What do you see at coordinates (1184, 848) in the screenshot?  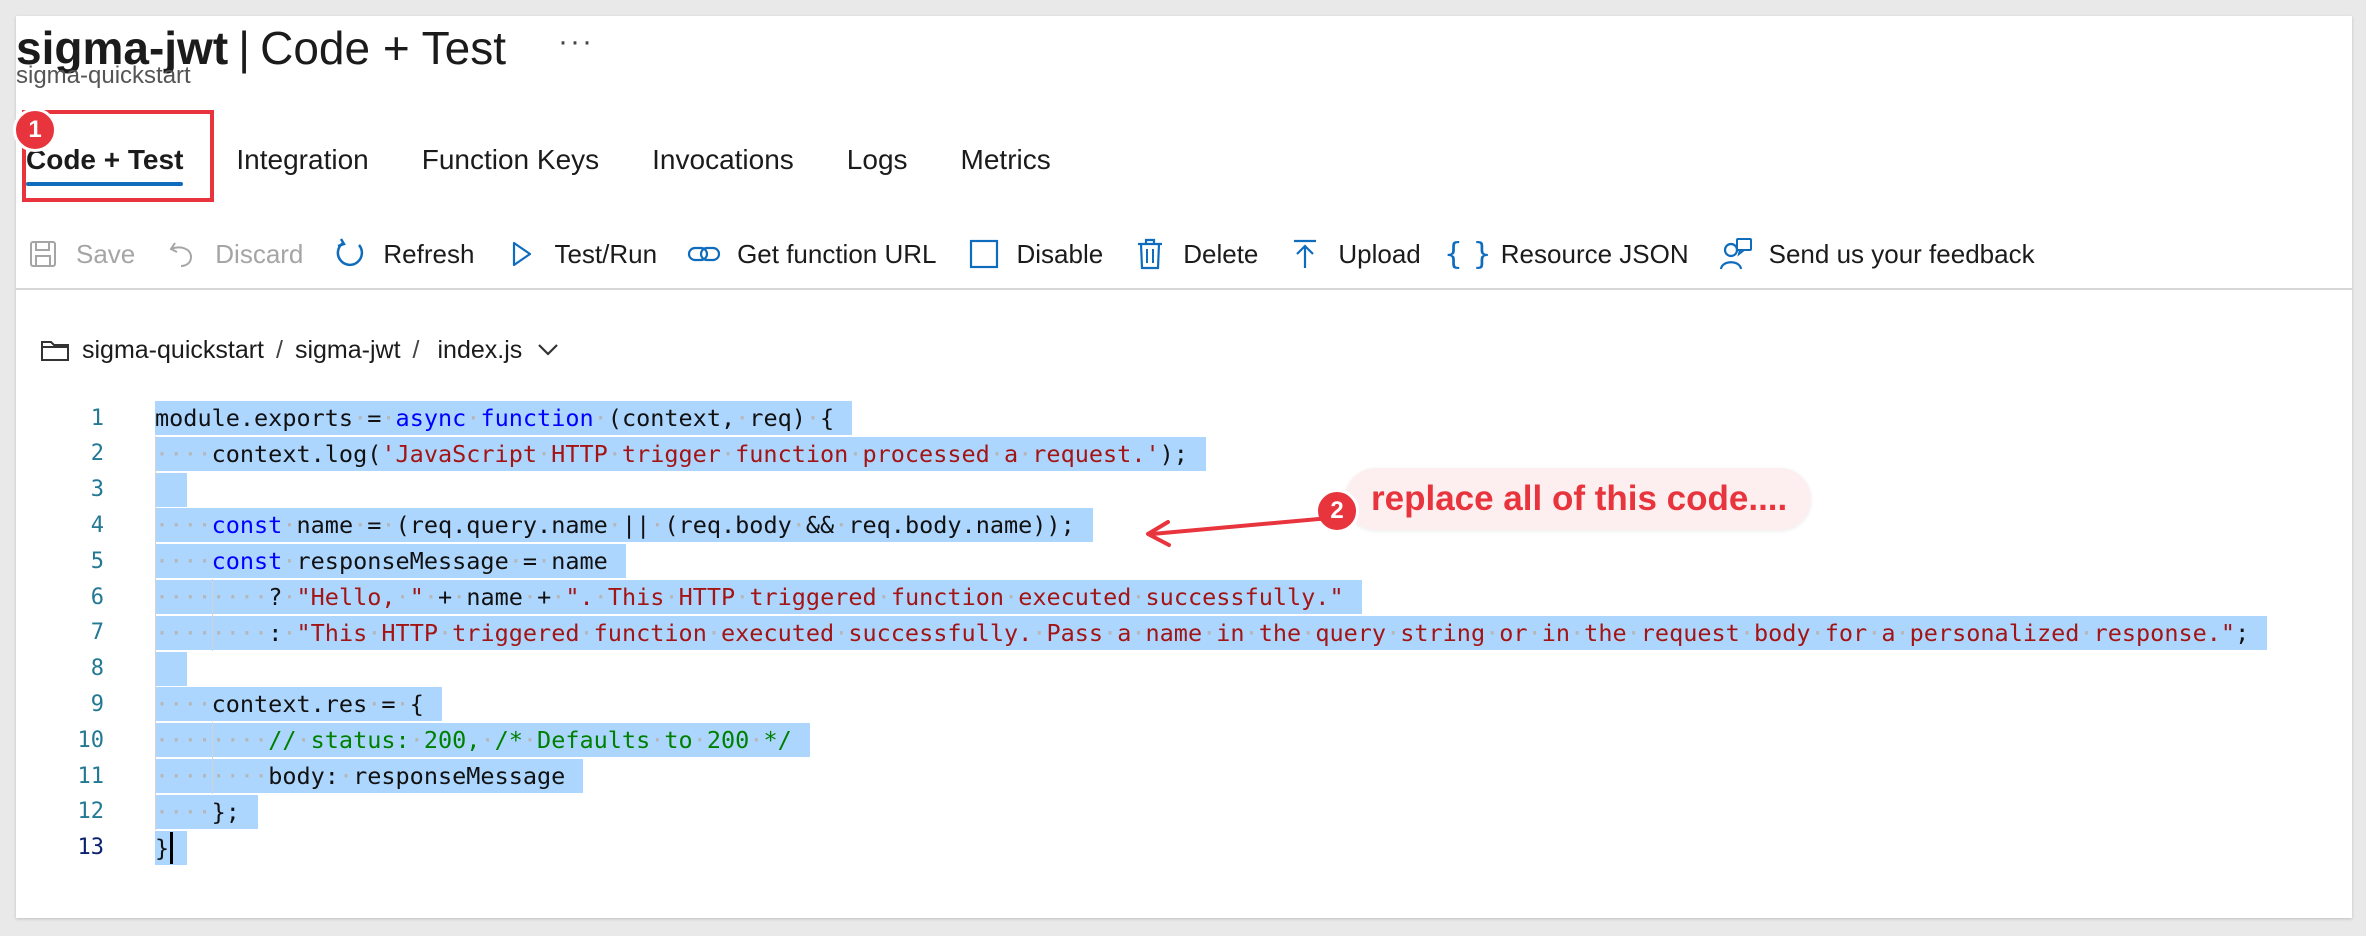 I see `code-line: 13}` at bounding box center [1184, 848].